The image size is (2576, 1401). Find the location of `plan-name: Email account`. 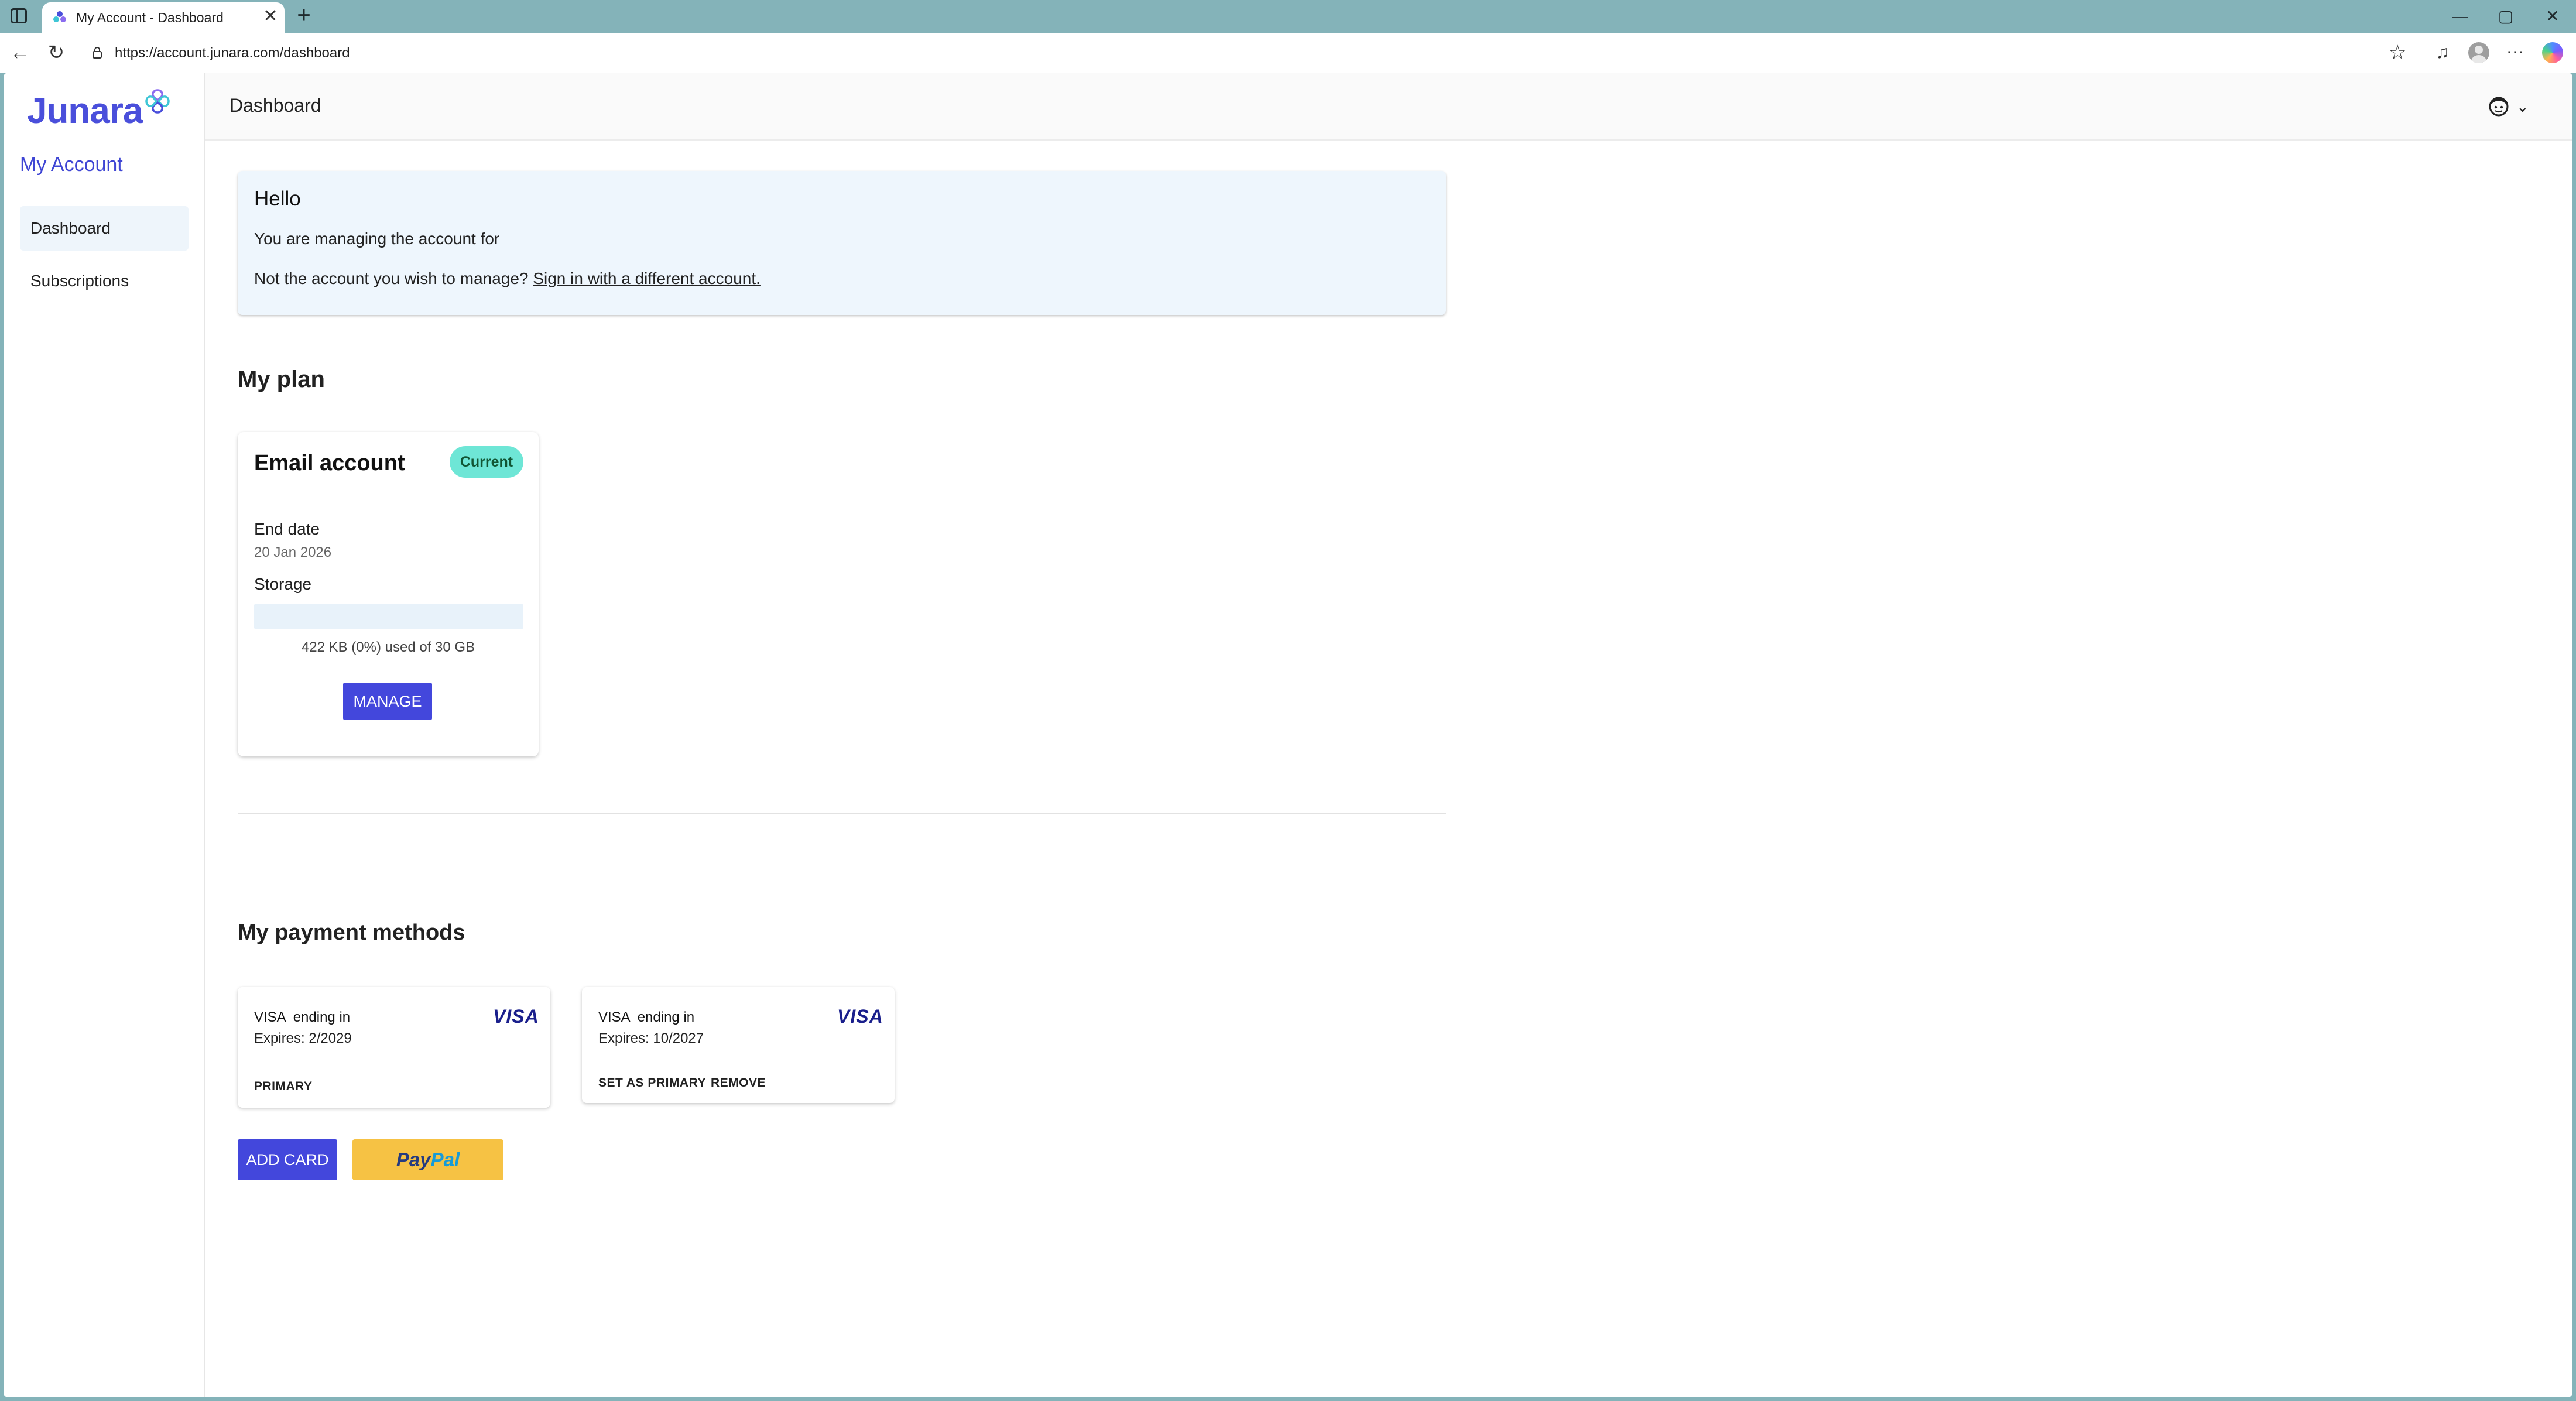

plan-name: Email account is located at coordinates (329, 463).